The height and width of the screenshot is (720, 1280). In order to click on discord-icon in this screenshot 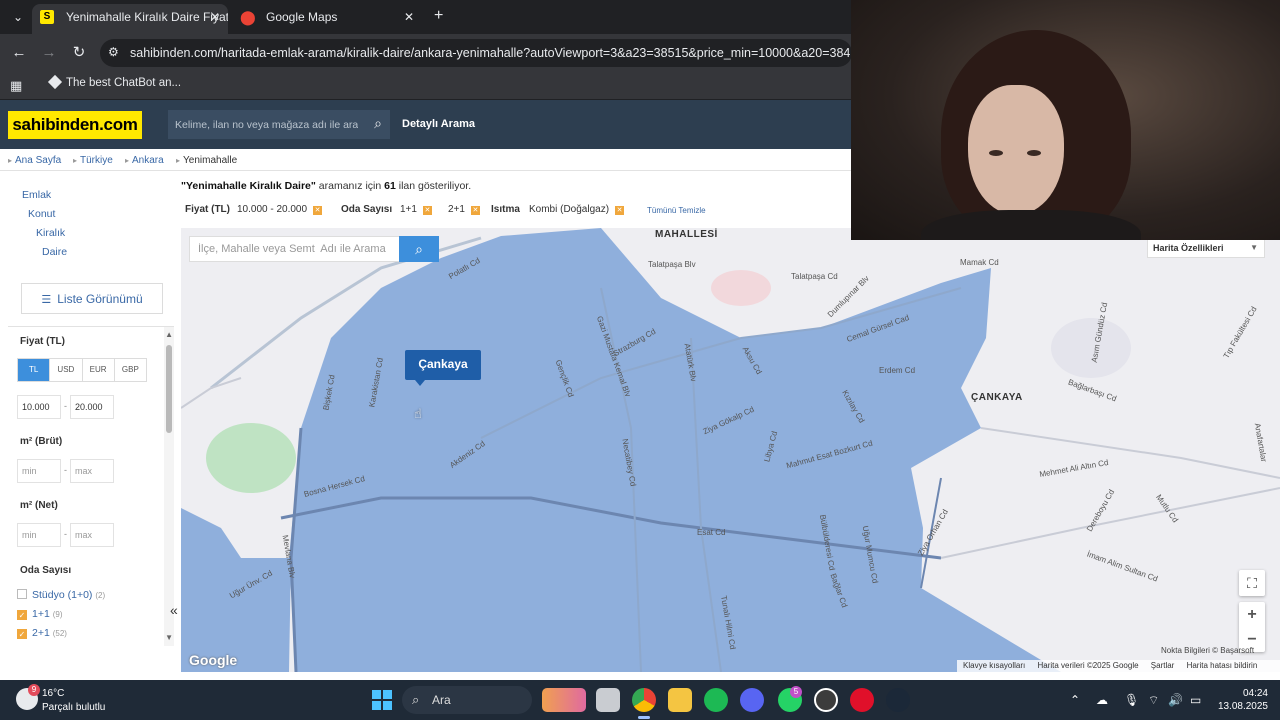, I will do `click(752, 700)`.